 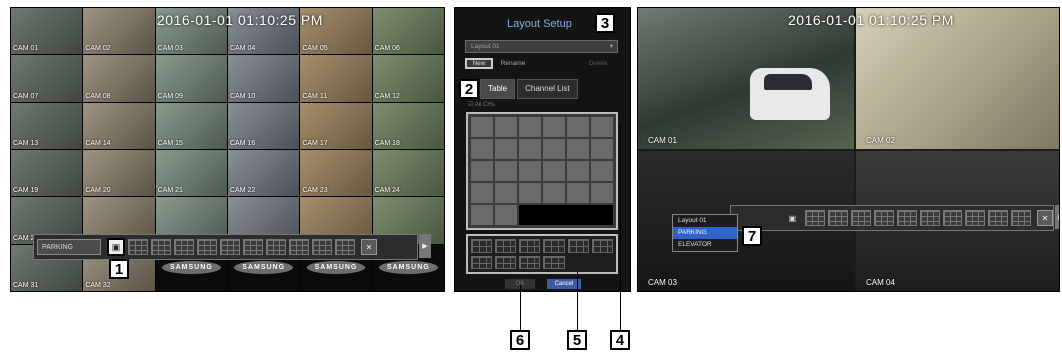 I want to click on camera-tile: CAM 08, so click(x=119, y=78).